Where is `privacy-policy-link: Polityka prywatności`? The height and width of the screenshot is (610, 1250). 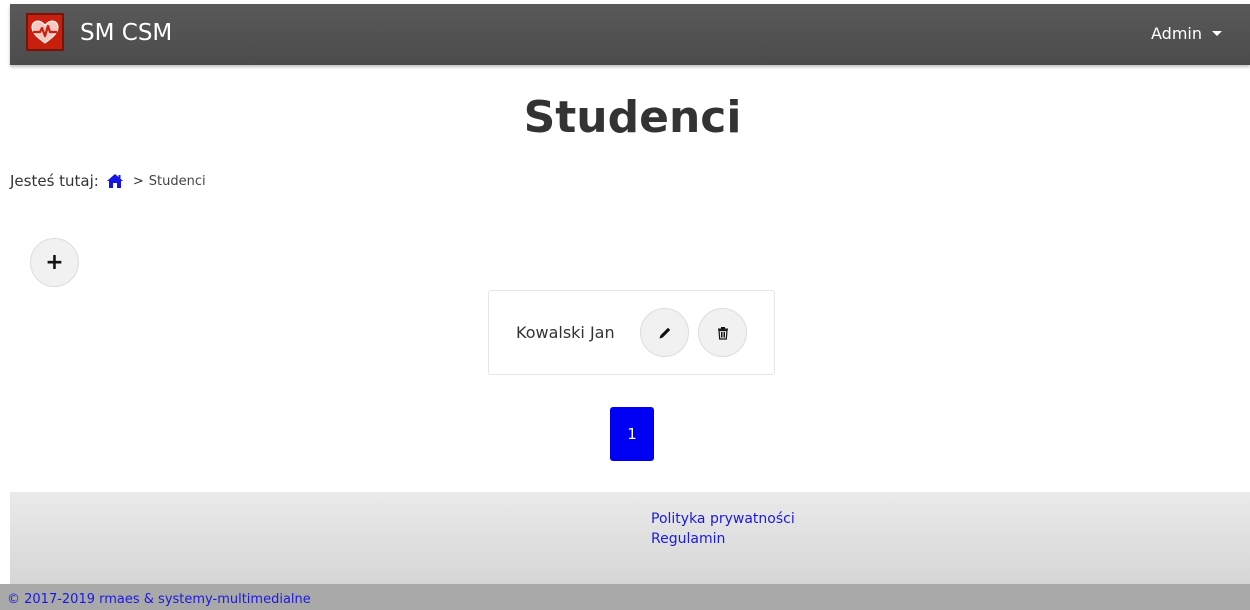 privacy-policy-link: Polityka prywatności is located at coordinates (723, 519).